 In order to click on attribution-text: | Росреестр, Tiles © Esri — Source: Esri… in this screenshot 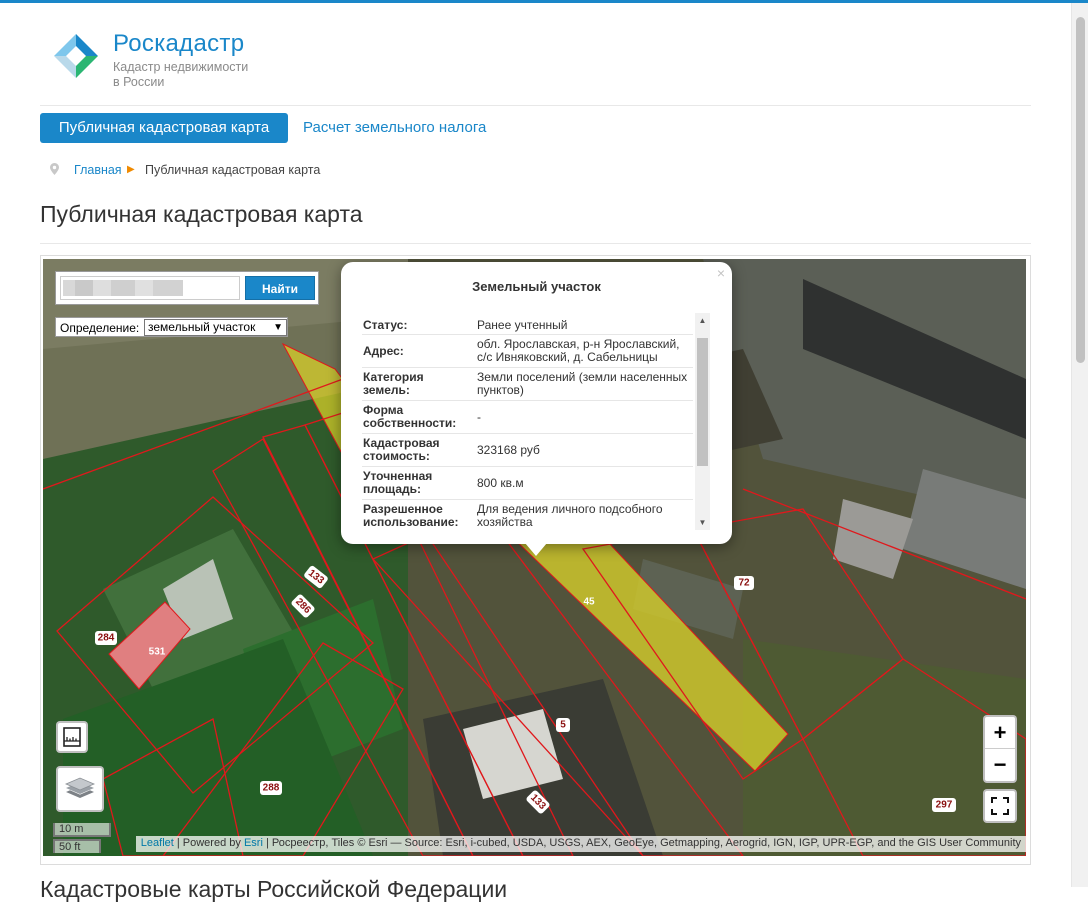, I will do `click(641, 843)`.